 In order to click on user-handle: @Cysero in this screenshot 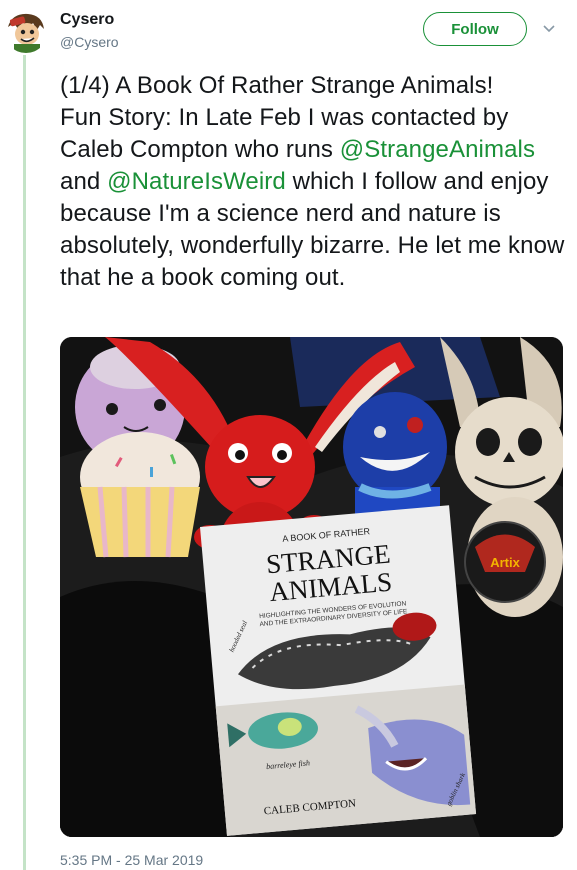, I will do `click(89, 42)`.